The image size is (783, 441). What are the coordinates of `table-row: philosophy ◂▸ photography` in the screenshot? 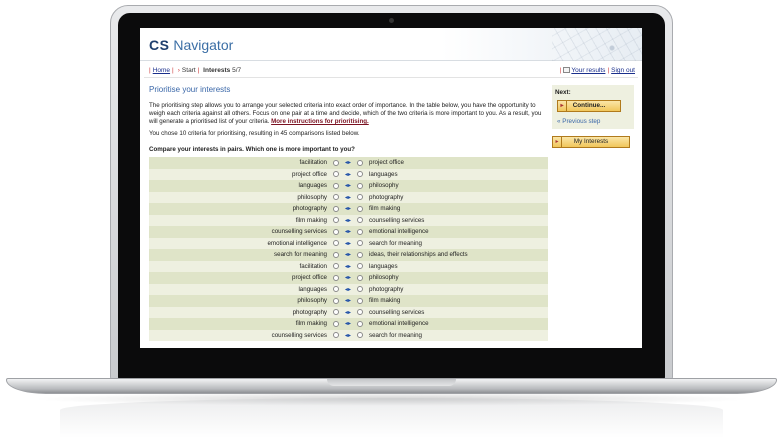 It's located at (348, 197).